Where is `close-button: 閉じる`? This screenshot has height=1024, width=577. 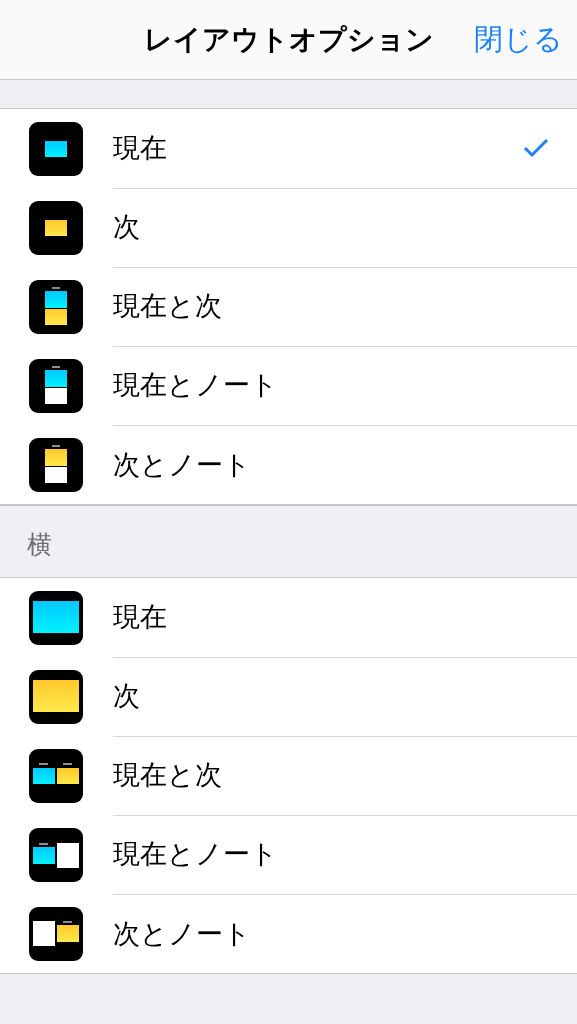
close-button: 閉じる is located at coordinates (518, 40).